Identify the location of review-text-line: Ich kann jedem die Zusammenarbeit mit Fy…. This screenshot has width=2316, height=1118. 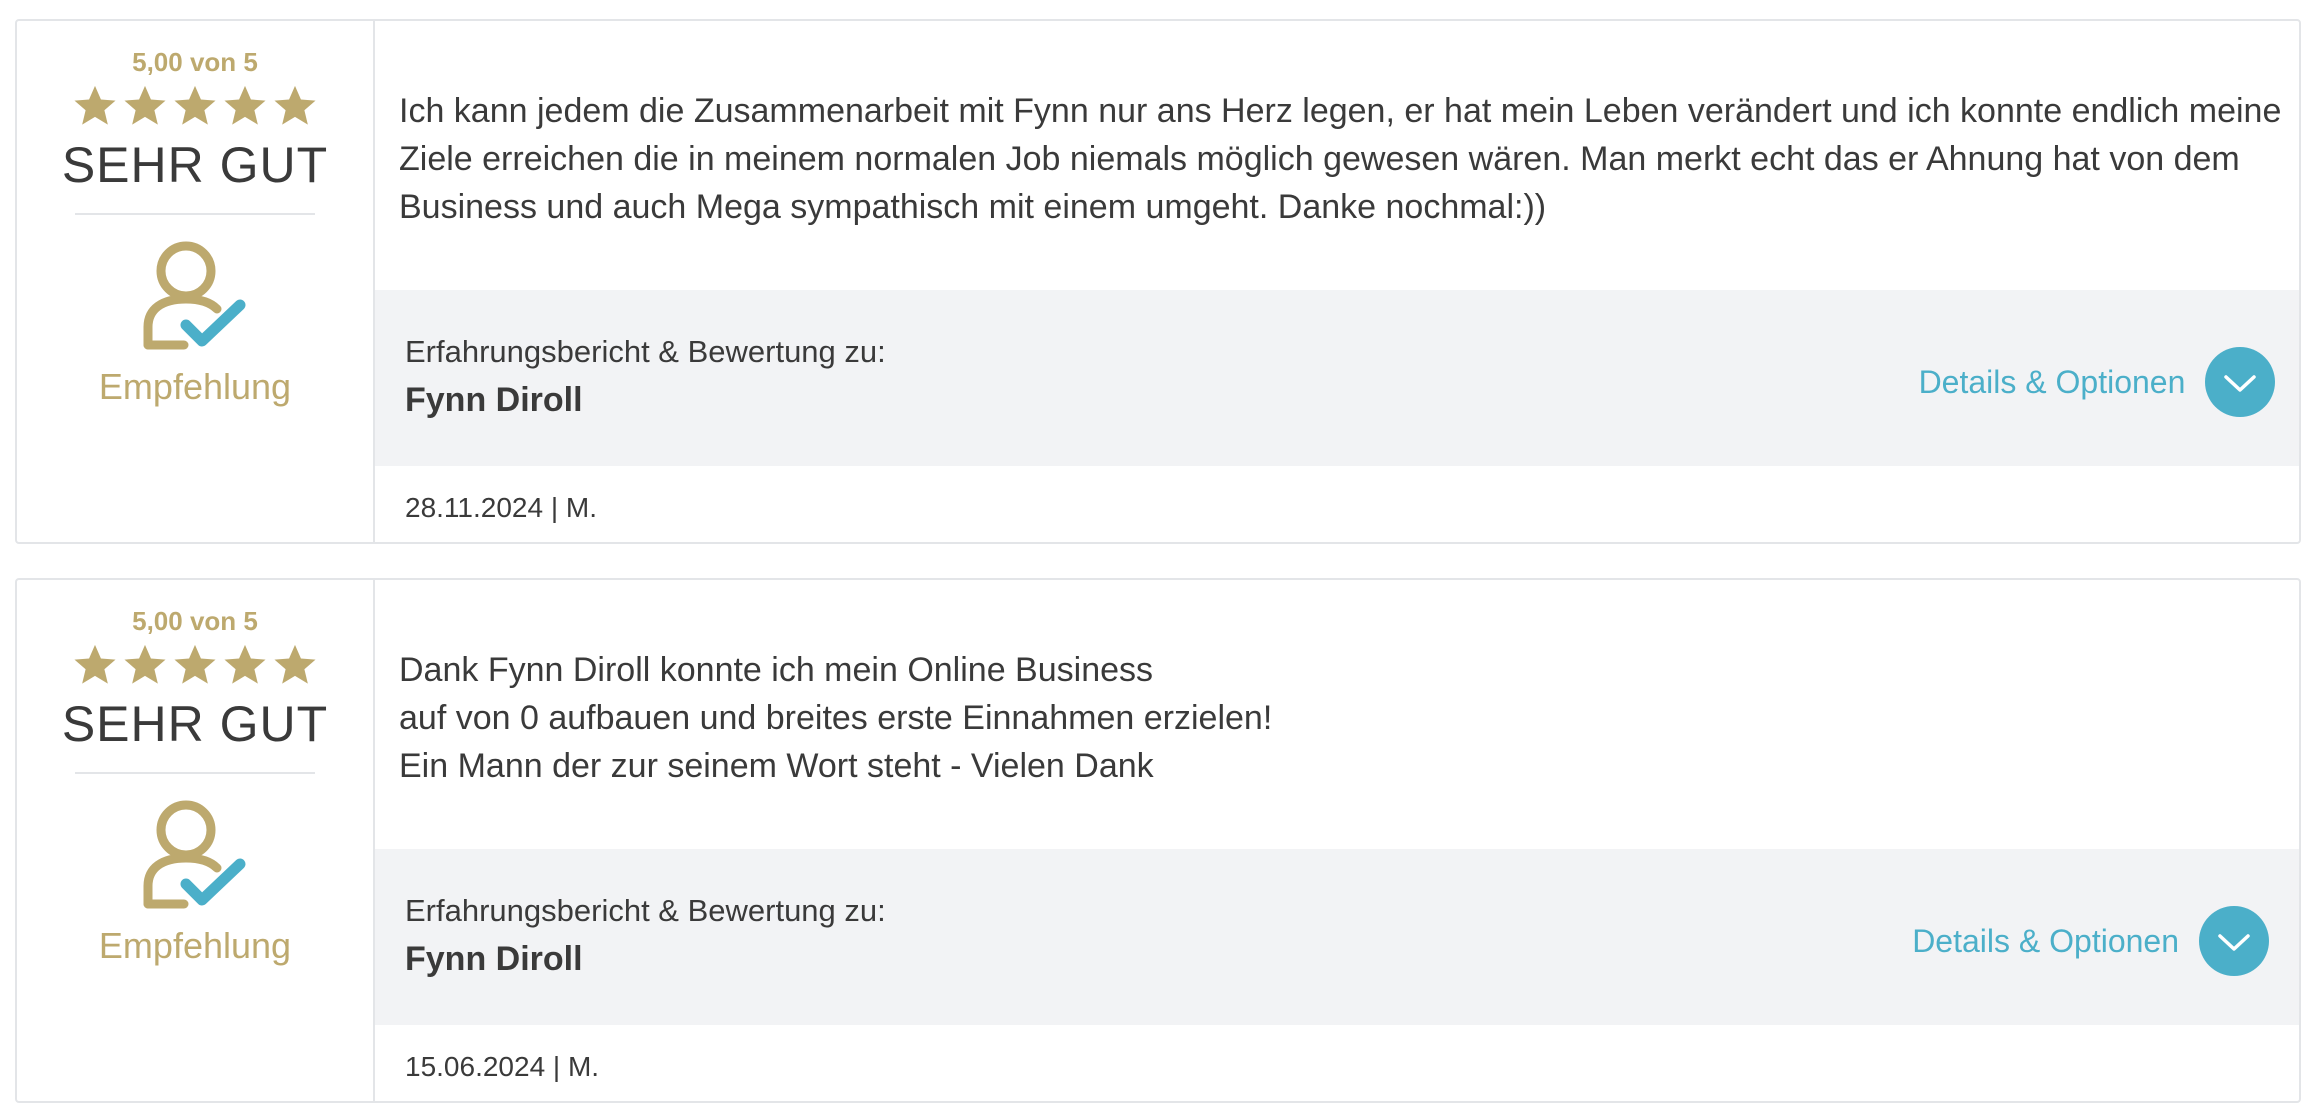
(1340, 111).